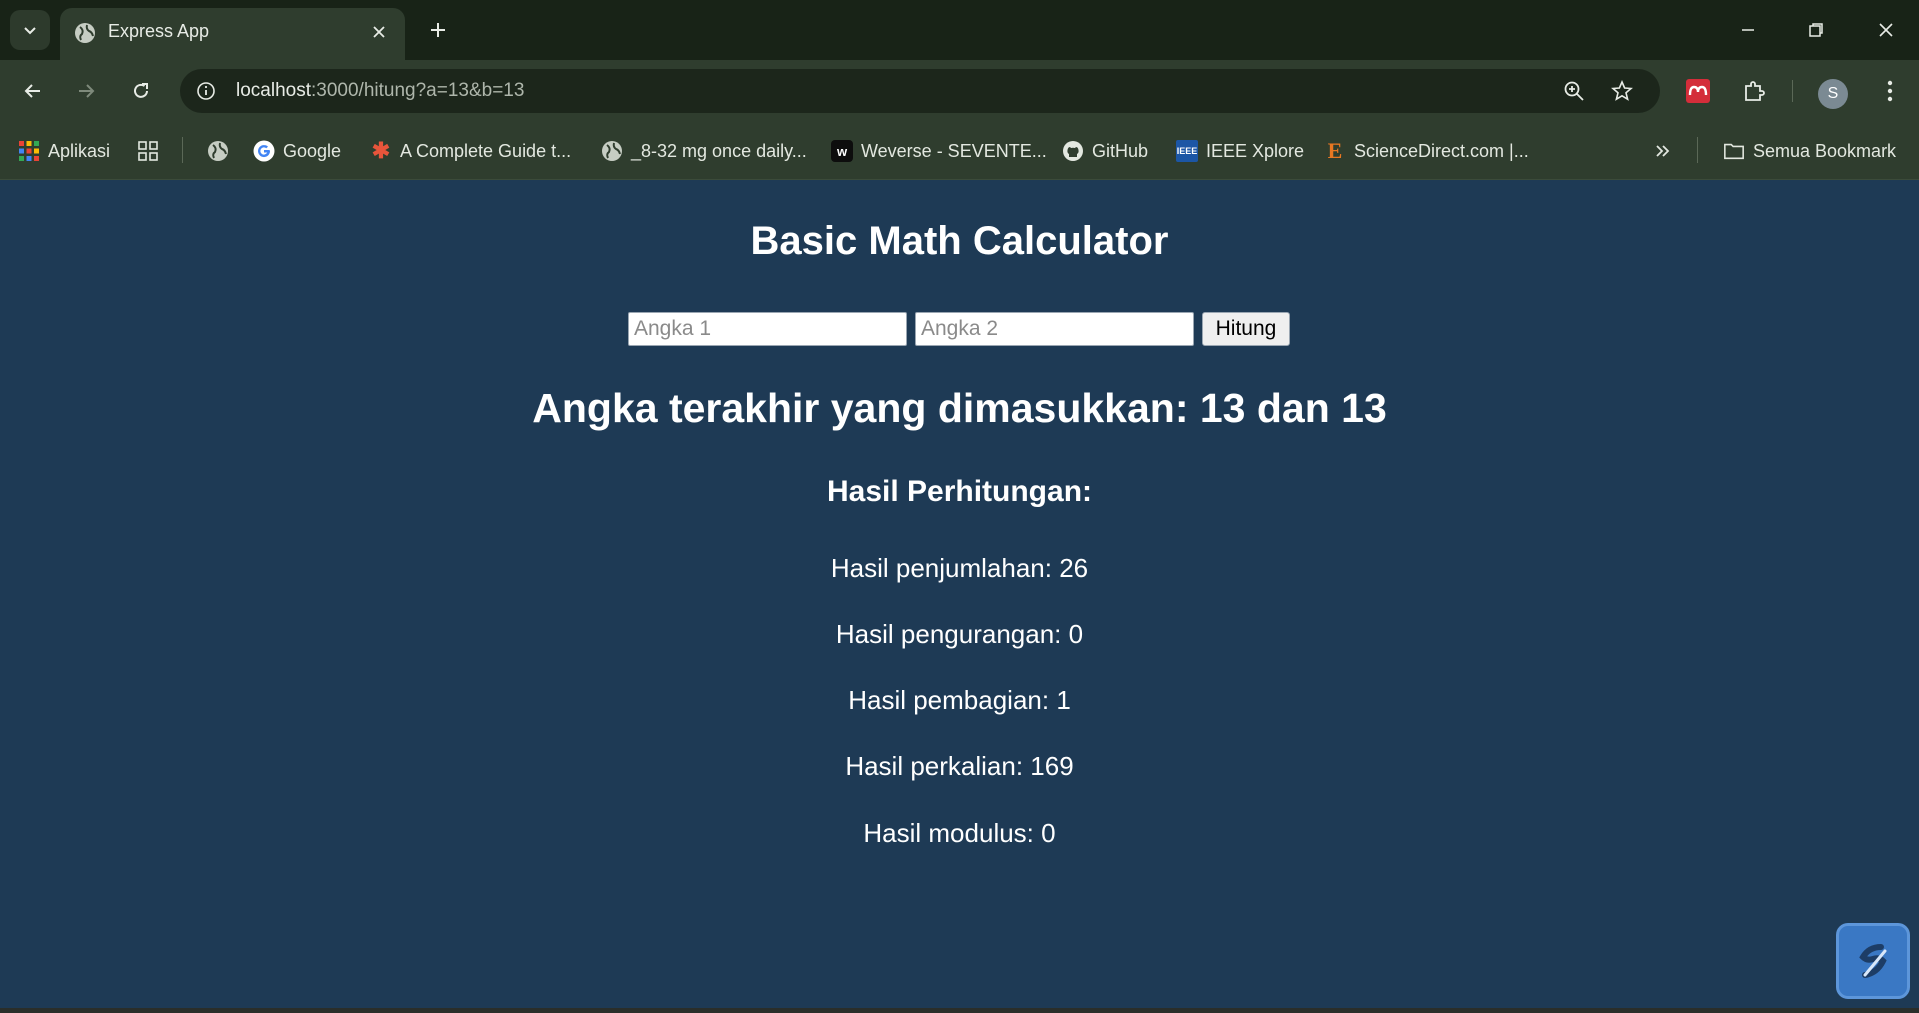 The width and height of the screenshot is (1919, 1013). Describe the element at coordinates (381, 150) in the screenshot. I see `asterisk-icon: ✱` at that location.